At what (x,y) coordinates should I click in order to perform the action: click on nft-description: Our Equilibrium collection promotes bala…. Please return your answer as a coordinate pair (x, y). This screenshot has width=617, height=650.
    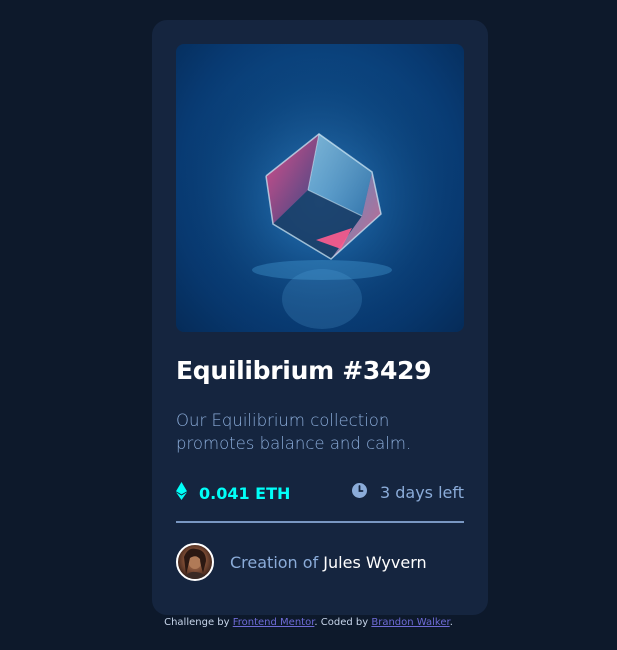
    Looking at the image, I should click on (294, 432).